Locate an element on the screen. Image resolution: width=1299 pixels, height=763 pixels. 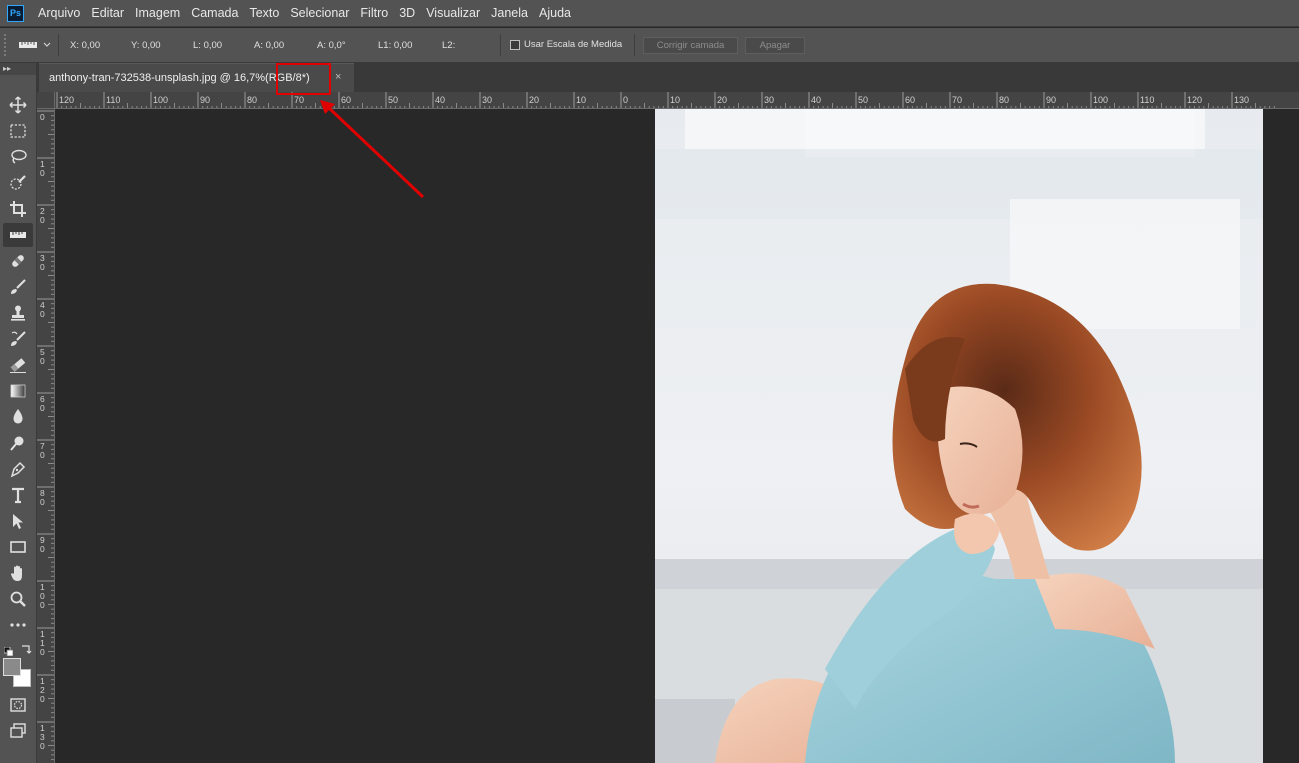
use-measurement-scale-label: Usar Escala de Medida is located at coordinates (573, 44).